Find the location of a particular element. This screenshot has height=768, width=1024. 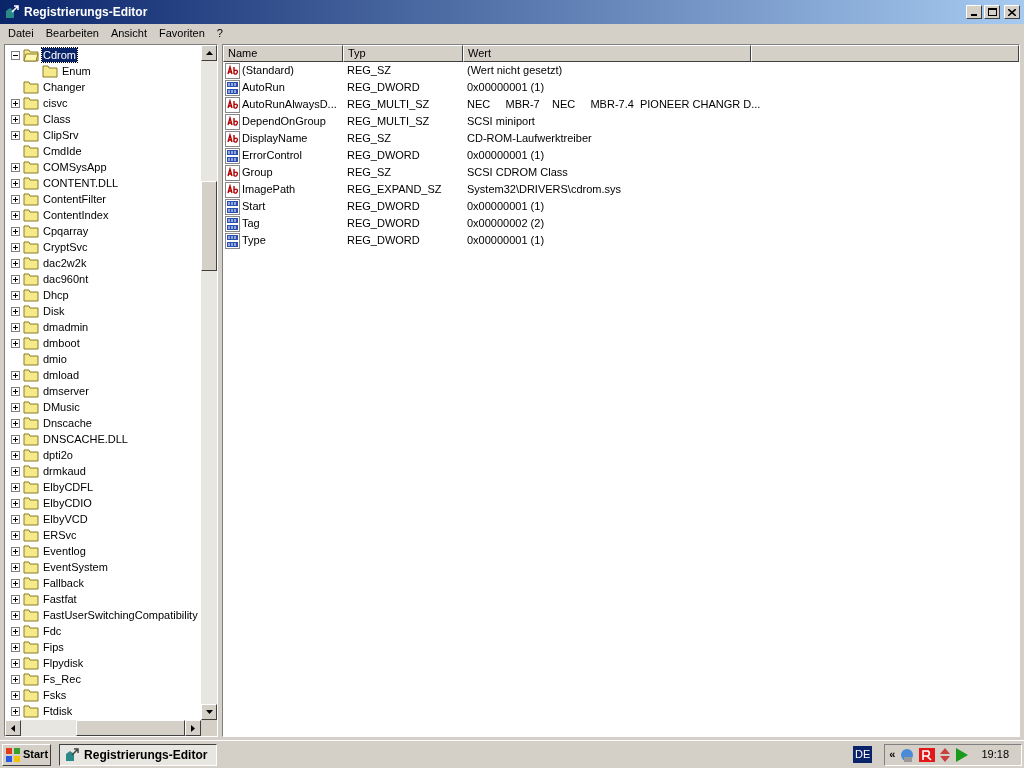

tree-item: ElbyVCD is located at coordinates (65, 519).